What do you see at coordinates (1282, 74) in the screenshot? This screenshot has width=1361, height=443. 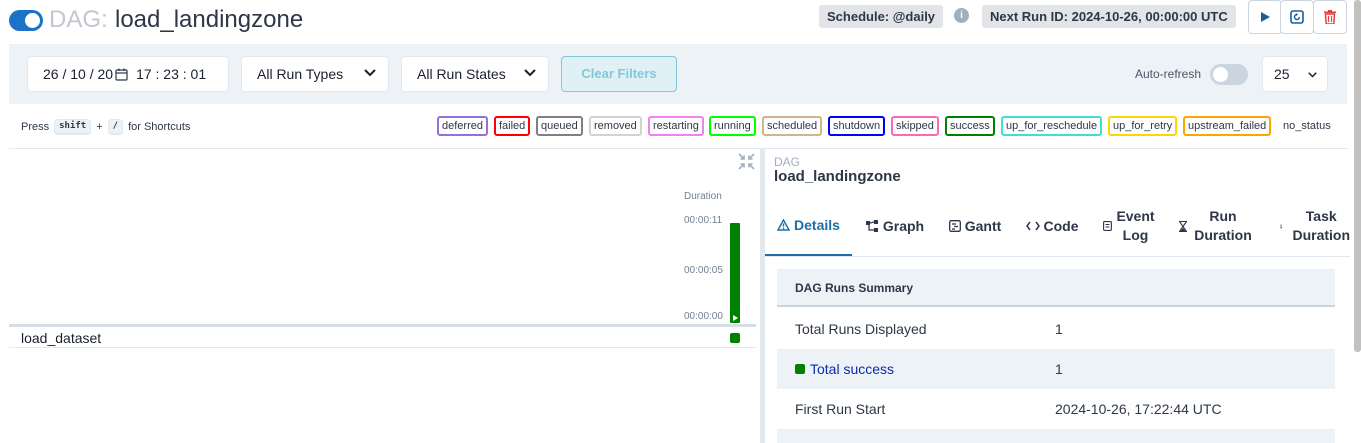 I see `page-size-value: 25` at bounding box center [1282, 74].